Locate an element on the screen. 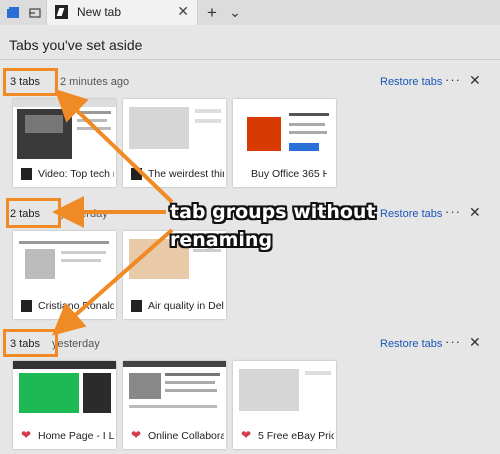 Image resolution: width=500 pixels, height=454 pixels. set-tabs-aside-icon is located at coordinates (35, 12).